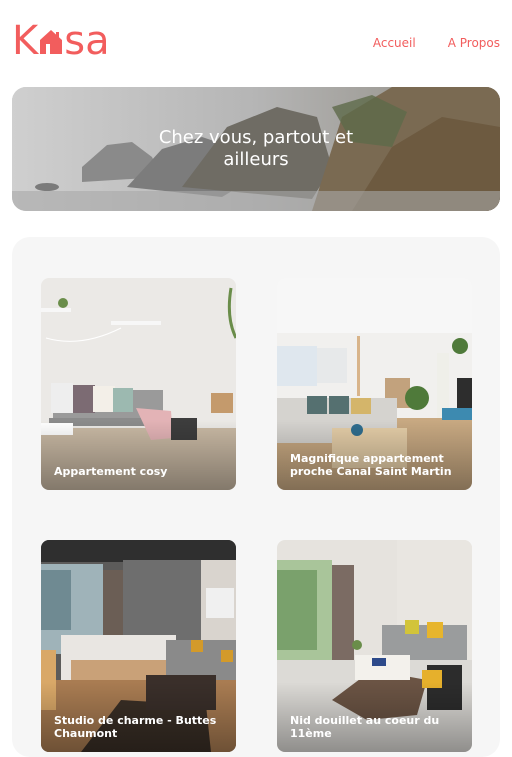  What do you see at coordinates (138, 646) in the screenshot?
I see `listing-card: Studio de charme - Buttes Chaumont` at bounding box center [138, 646].